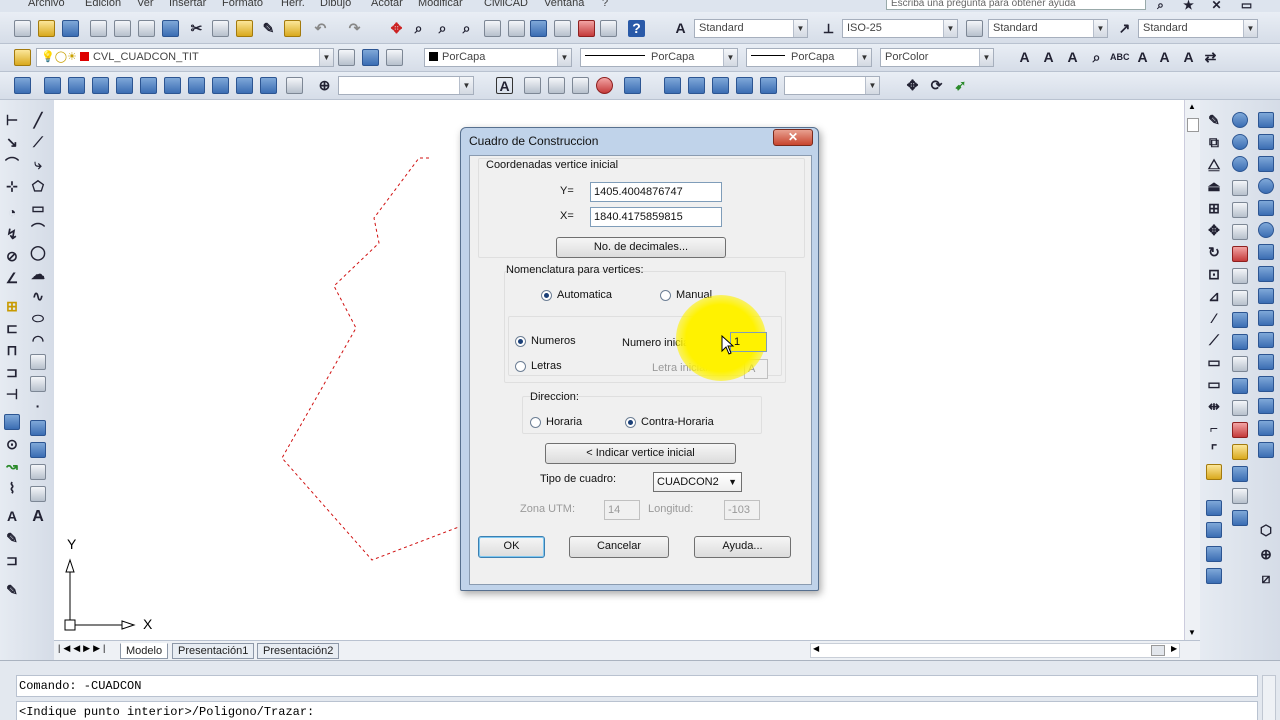 This screenshot has height=720, width=1280. Describe the element at coordinates (1266, 164) in the screenshot. I see `cone-icon` at that location.